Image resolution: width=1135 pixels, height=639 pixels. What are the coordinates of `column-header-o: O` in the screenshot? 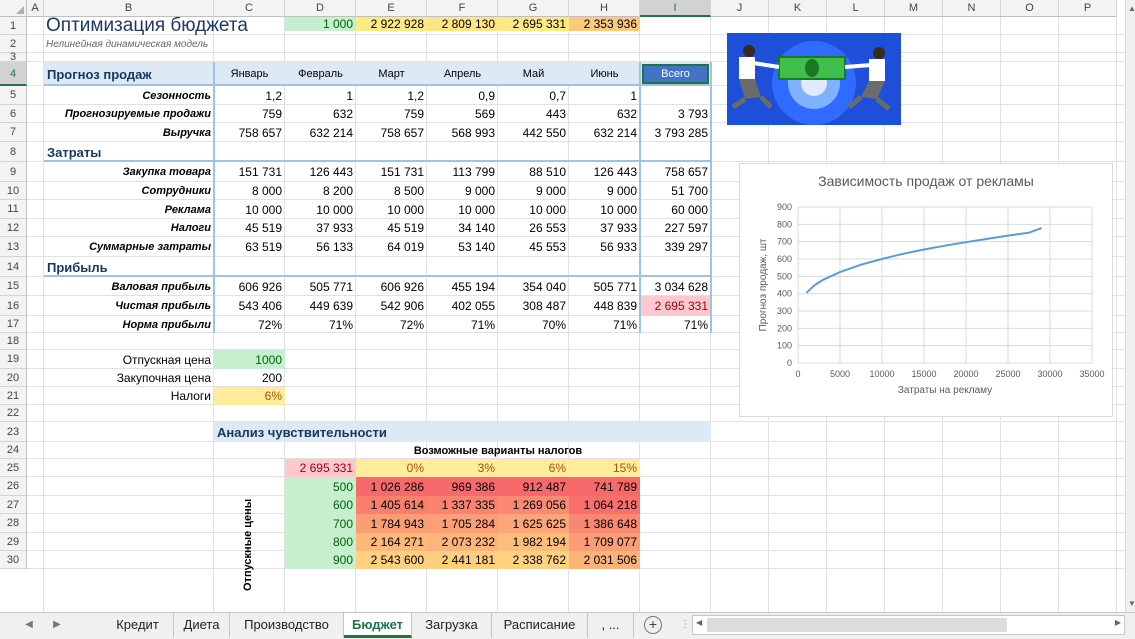 It's located at (1030, 8).